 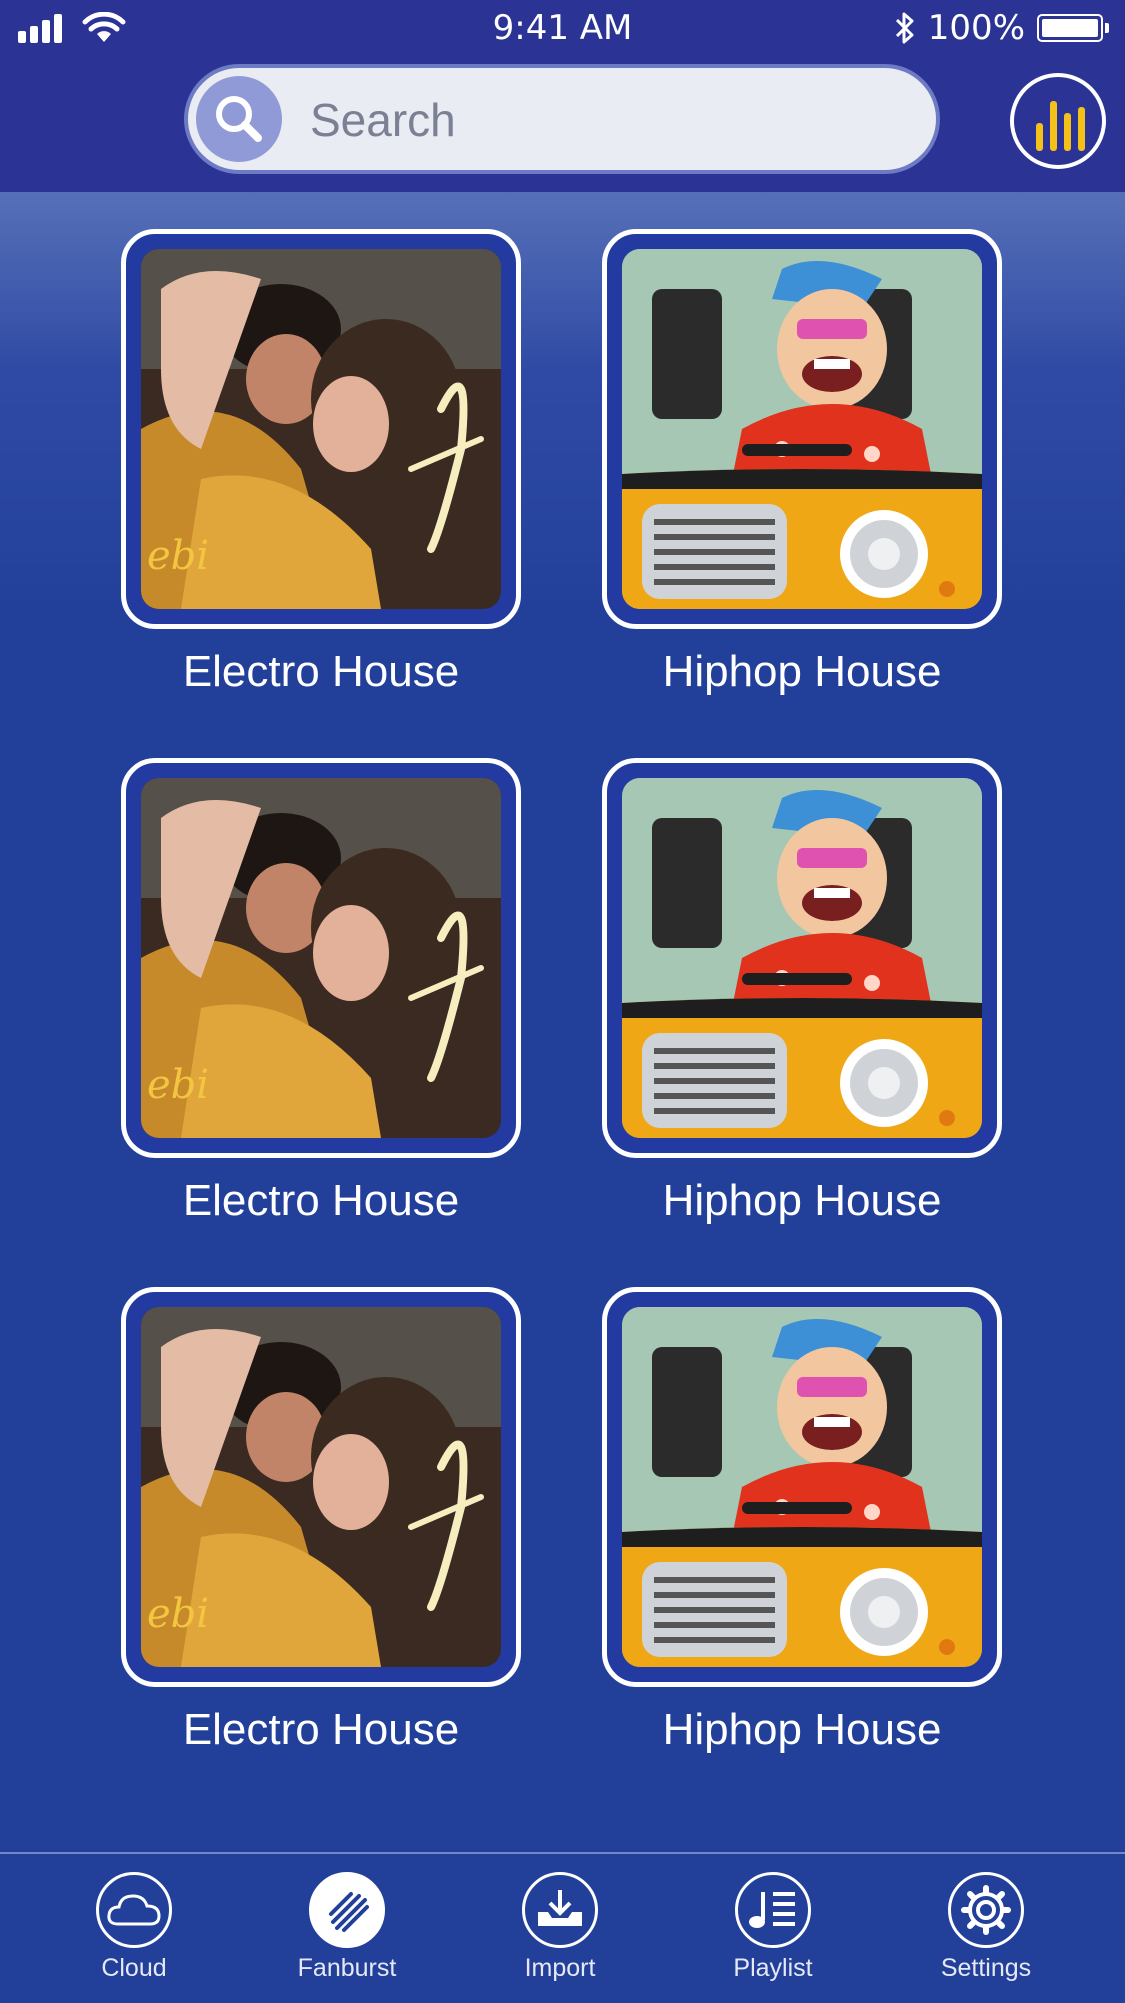 I want to click on tab-bar: Cloud Fanburst Import Playlist Settings, so click(x=562, y=1927).